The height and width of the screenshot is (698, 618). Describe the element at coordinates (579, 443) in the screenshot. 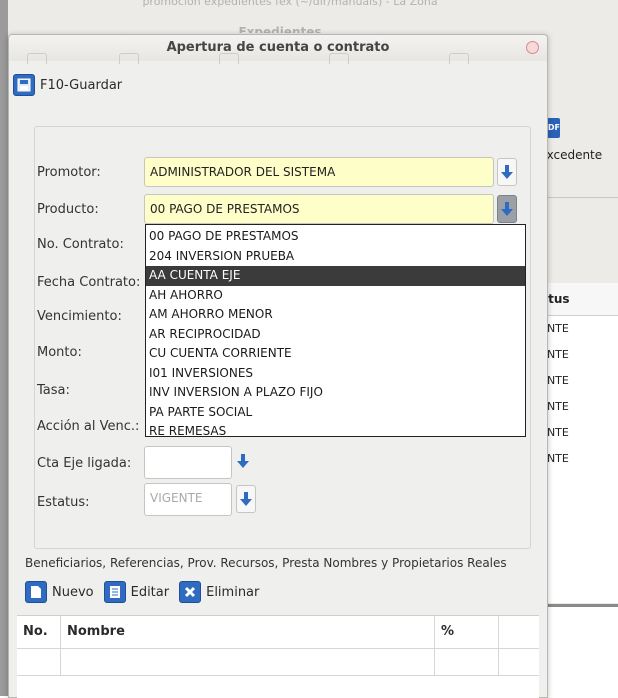

I see `background-table: atus ENTE ENTE ENTE ENTE ENTE ENTE` at that location.